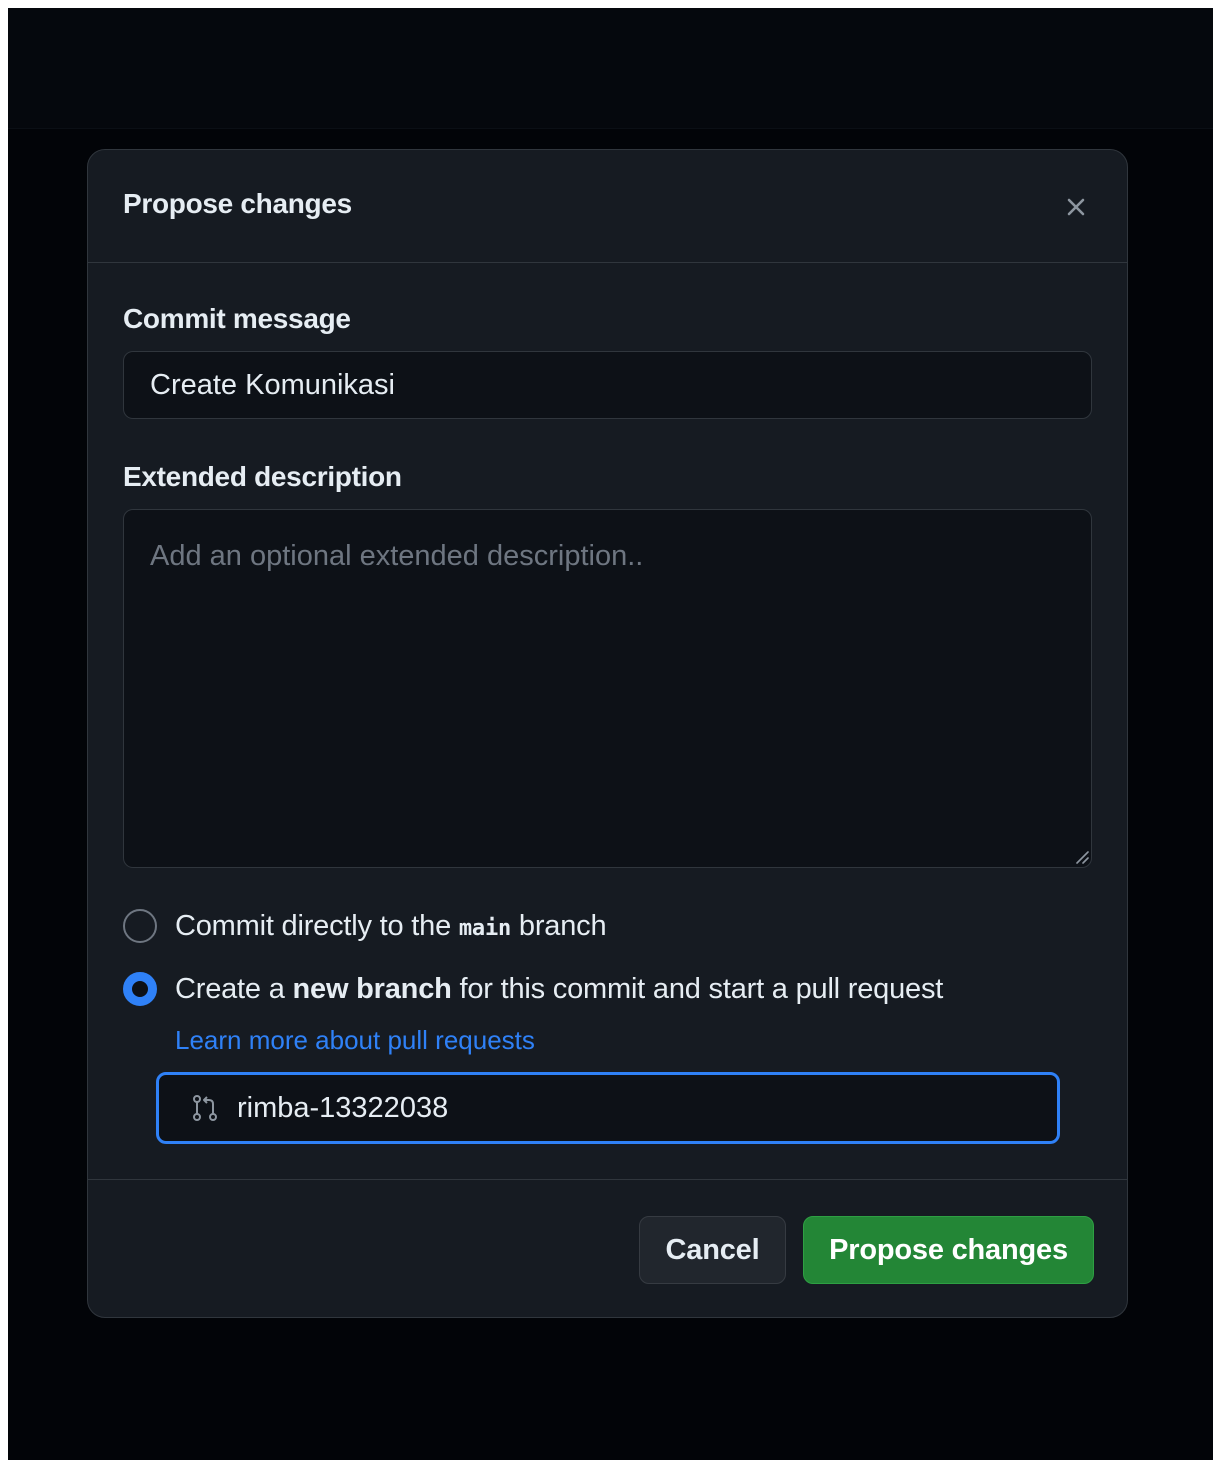 The image size is (1213, 1460). I want to click on commit-directly-label: Commit directly to the main branch, so click(391, 926).